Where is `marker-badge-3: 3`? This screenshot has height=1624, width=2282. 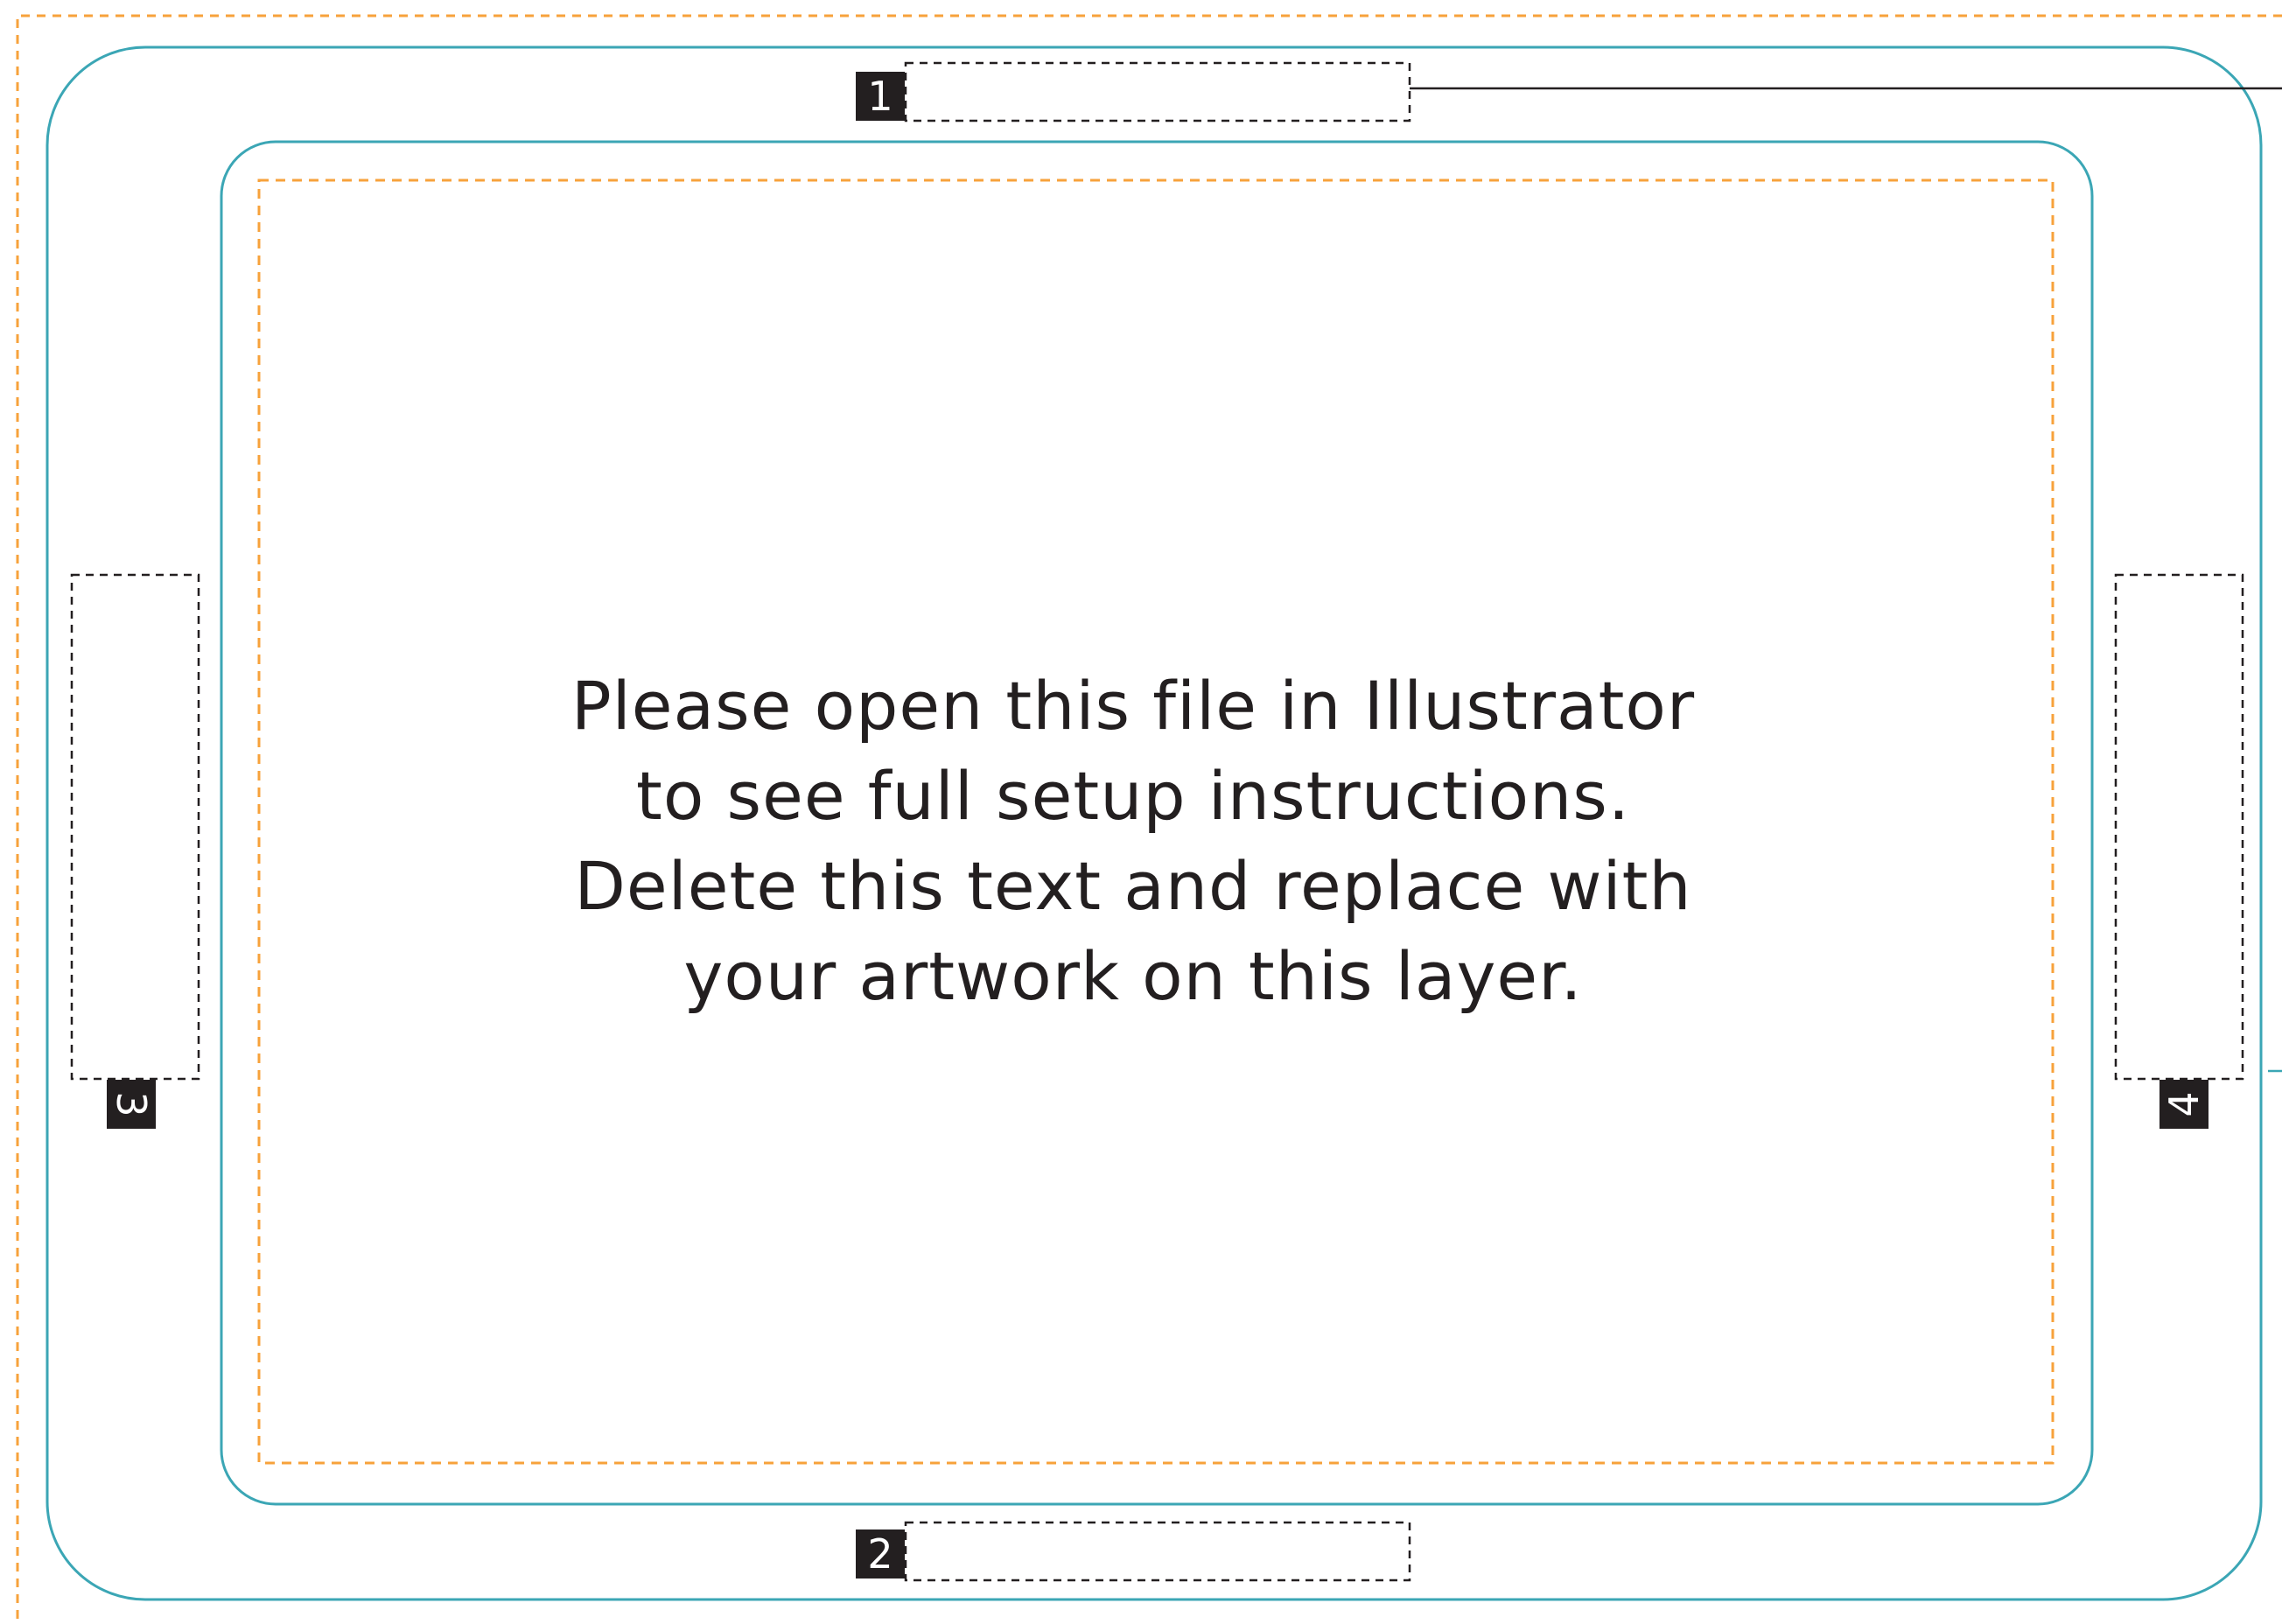 marker-badge-3: 3 is located at coordinates (131, 1104).